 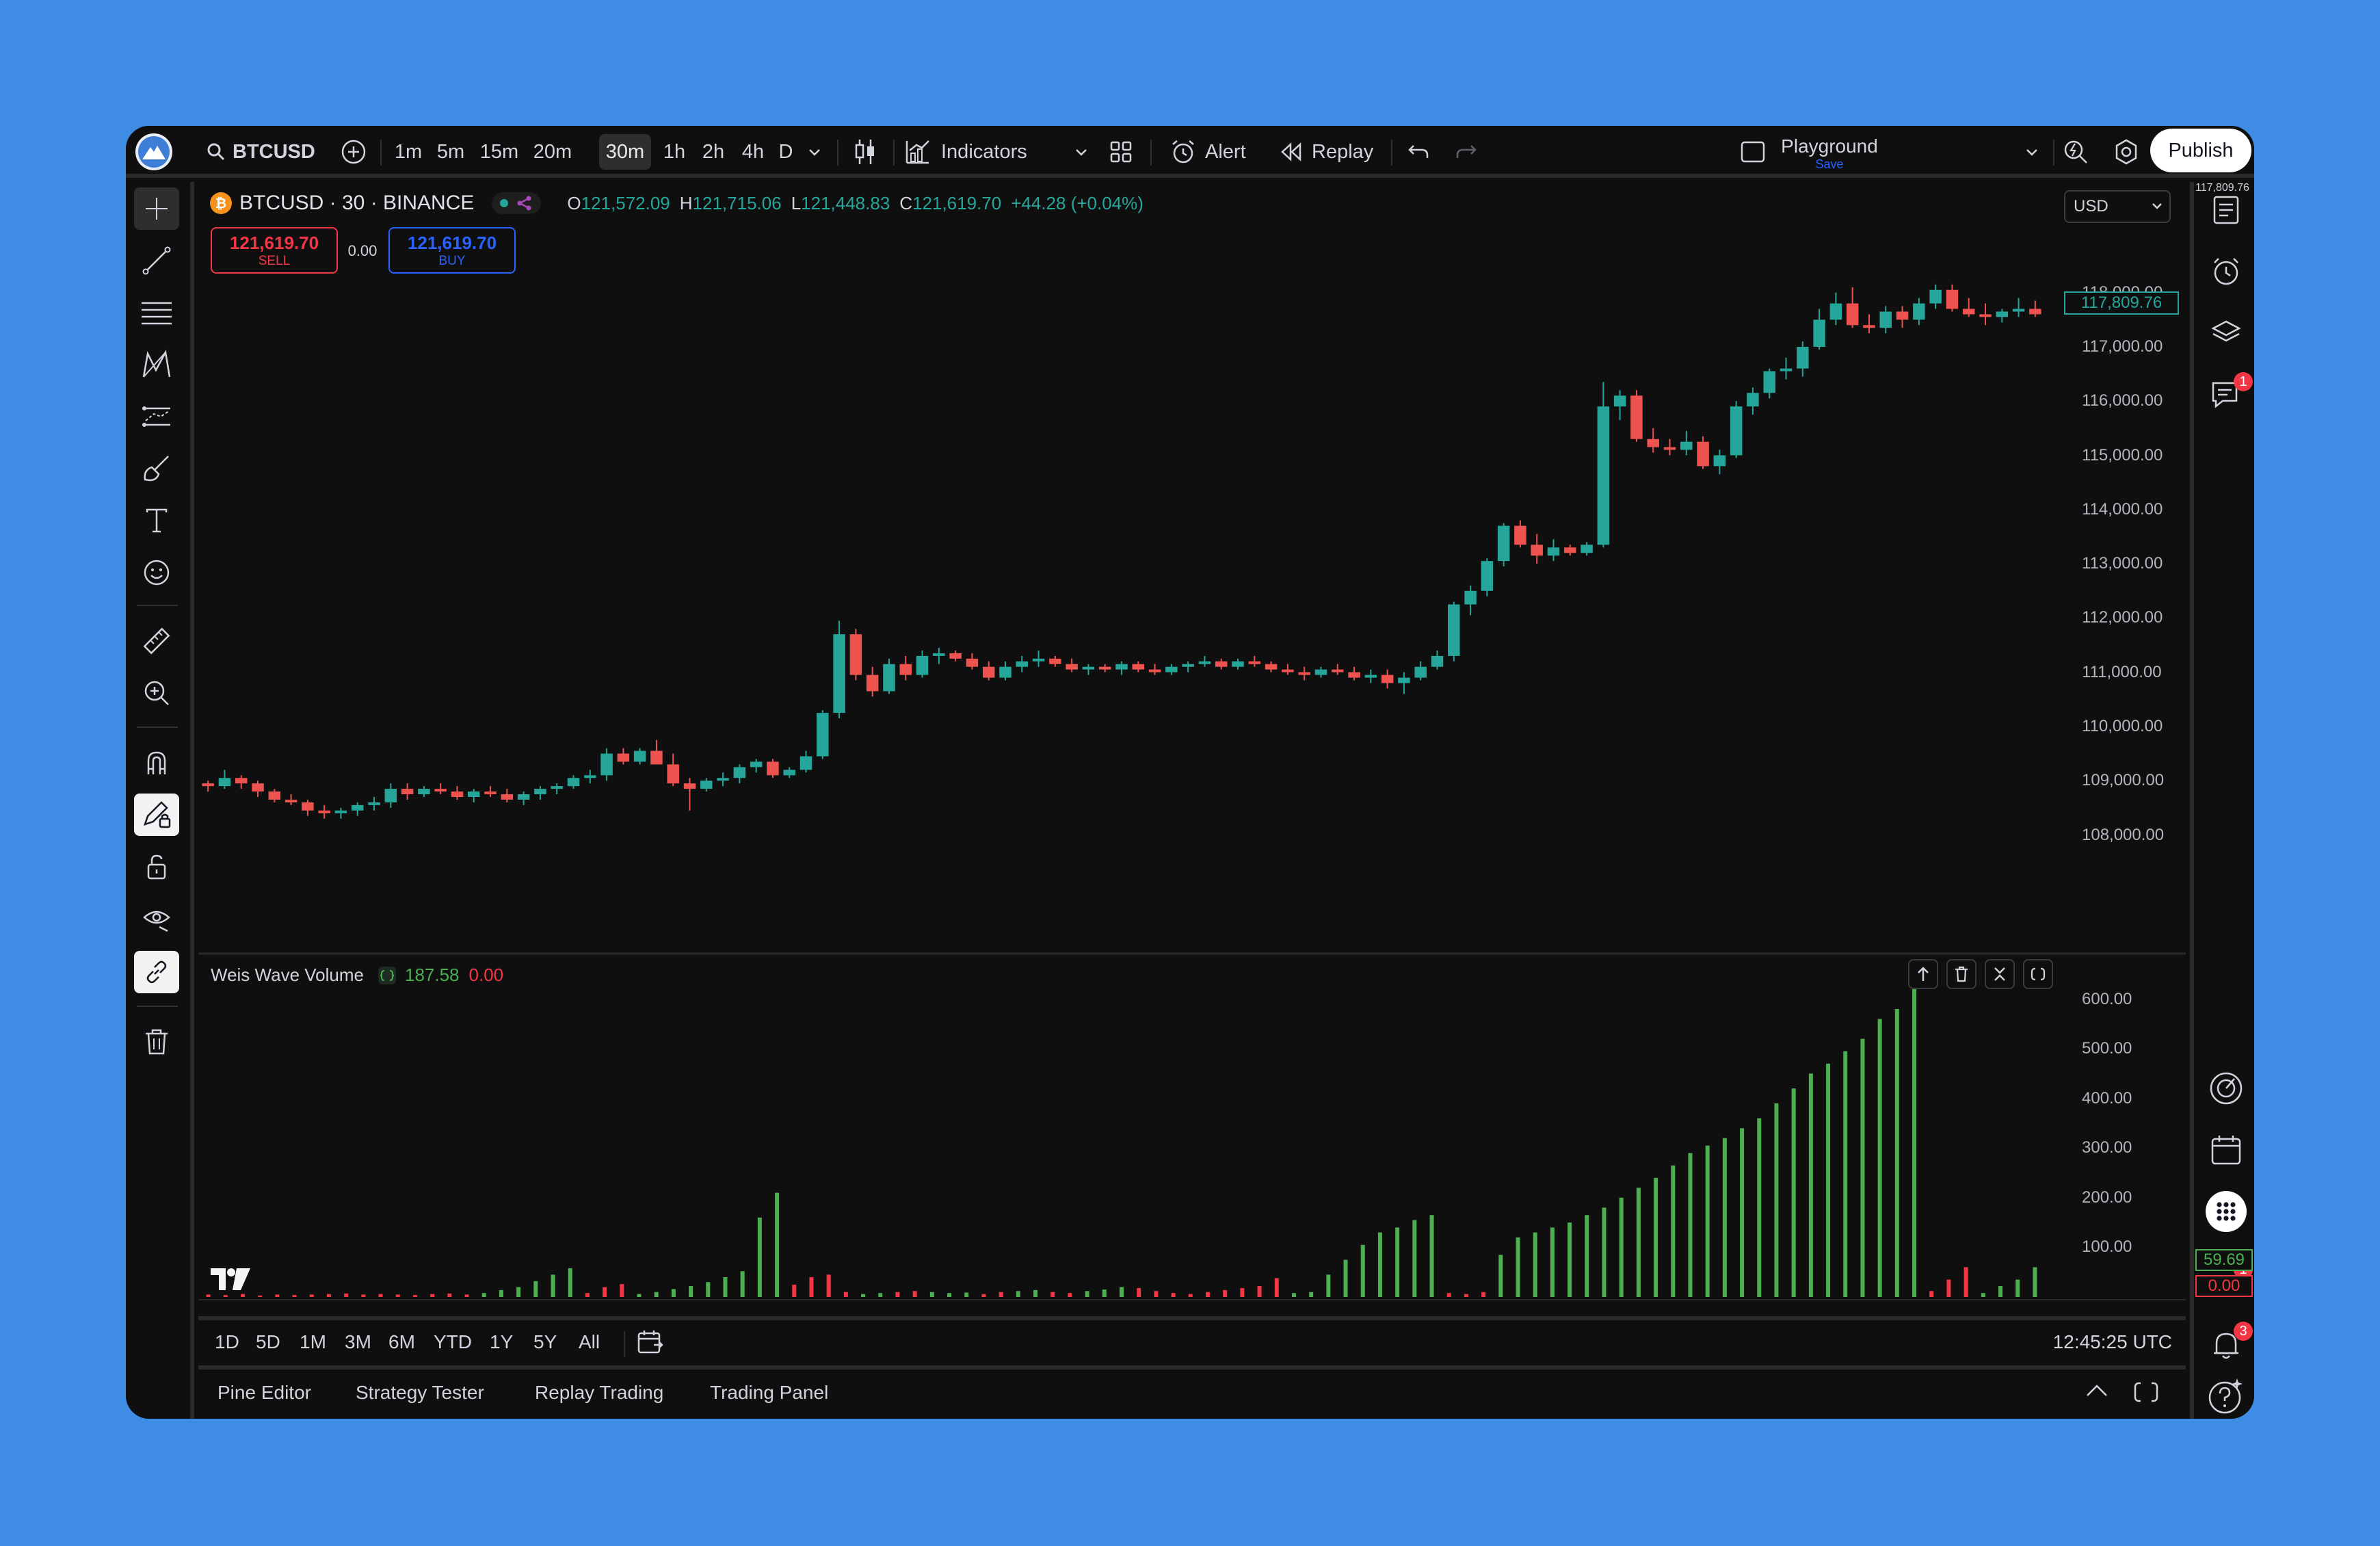 I want to click on checkbox-square-icon, so click(x=1753, y=152).